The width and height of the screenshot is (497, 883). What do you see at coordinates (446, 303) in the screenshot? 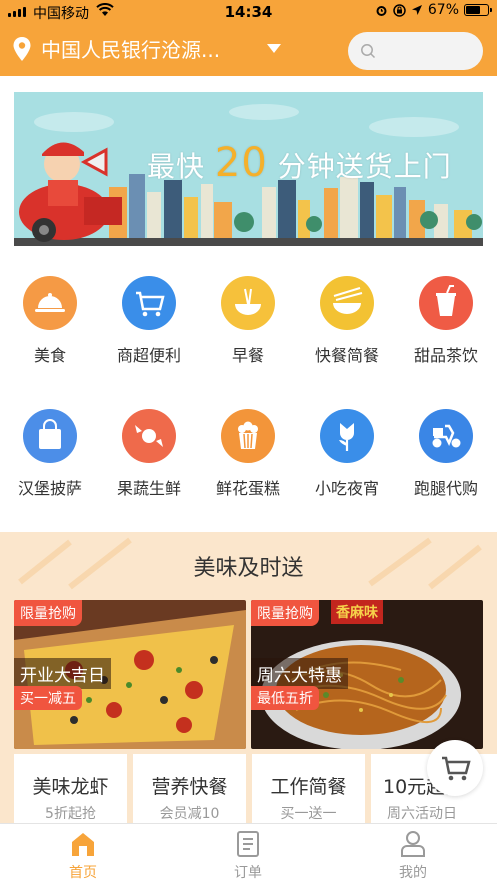
I see `drink-cup-icon` at bounding box center [446, 303].